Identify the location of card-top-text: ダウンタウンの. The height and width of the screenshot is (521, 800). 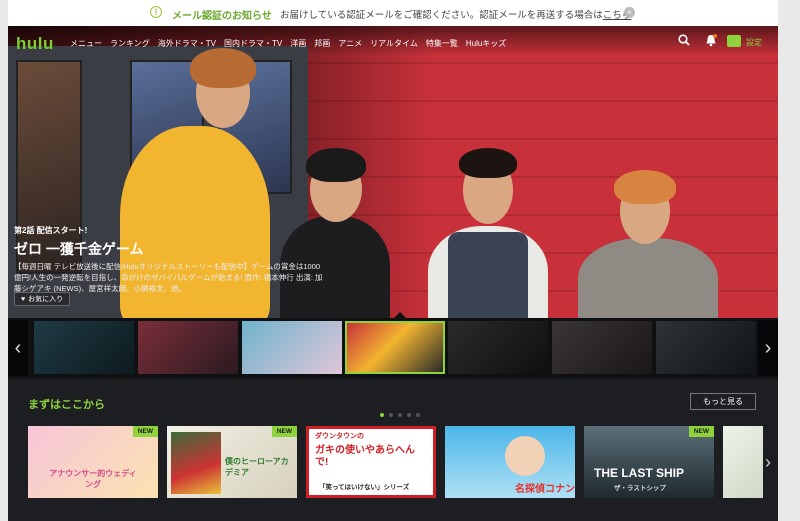
(339, 436).